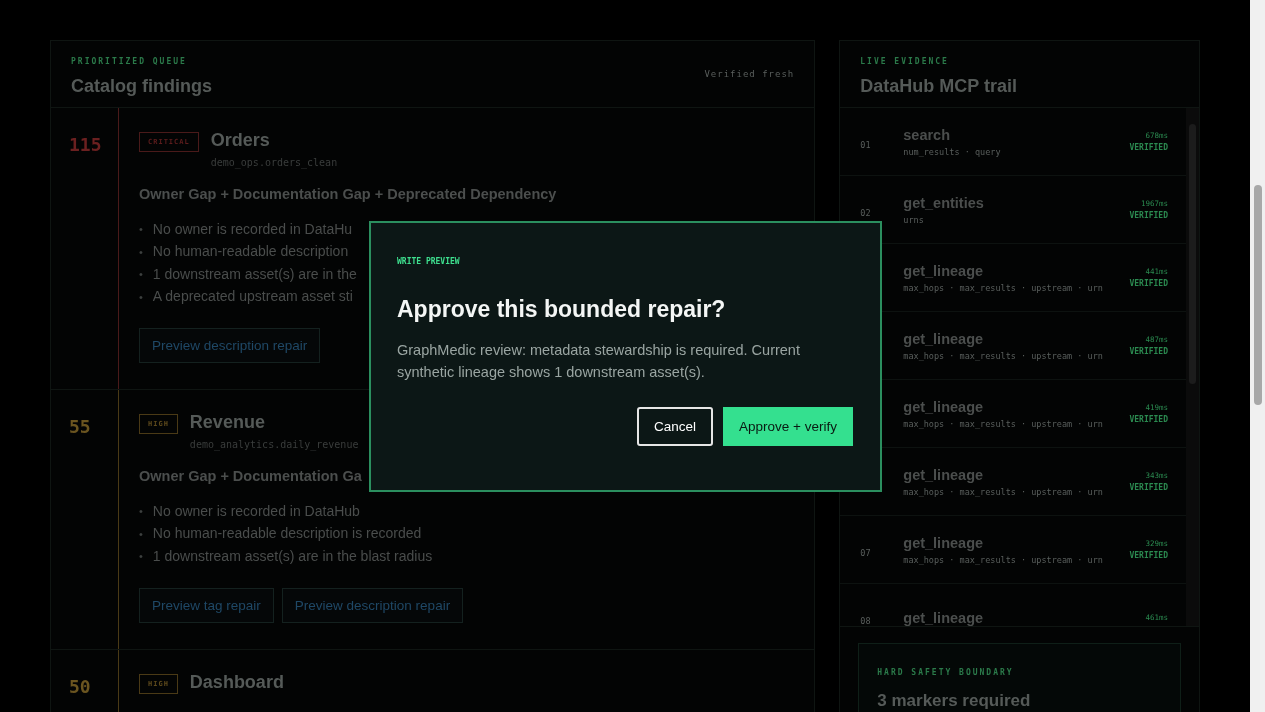 Image resolution: width=1265 pixels, height=712 pixels. I want to click on tool-args: urns, so click(914, 219).